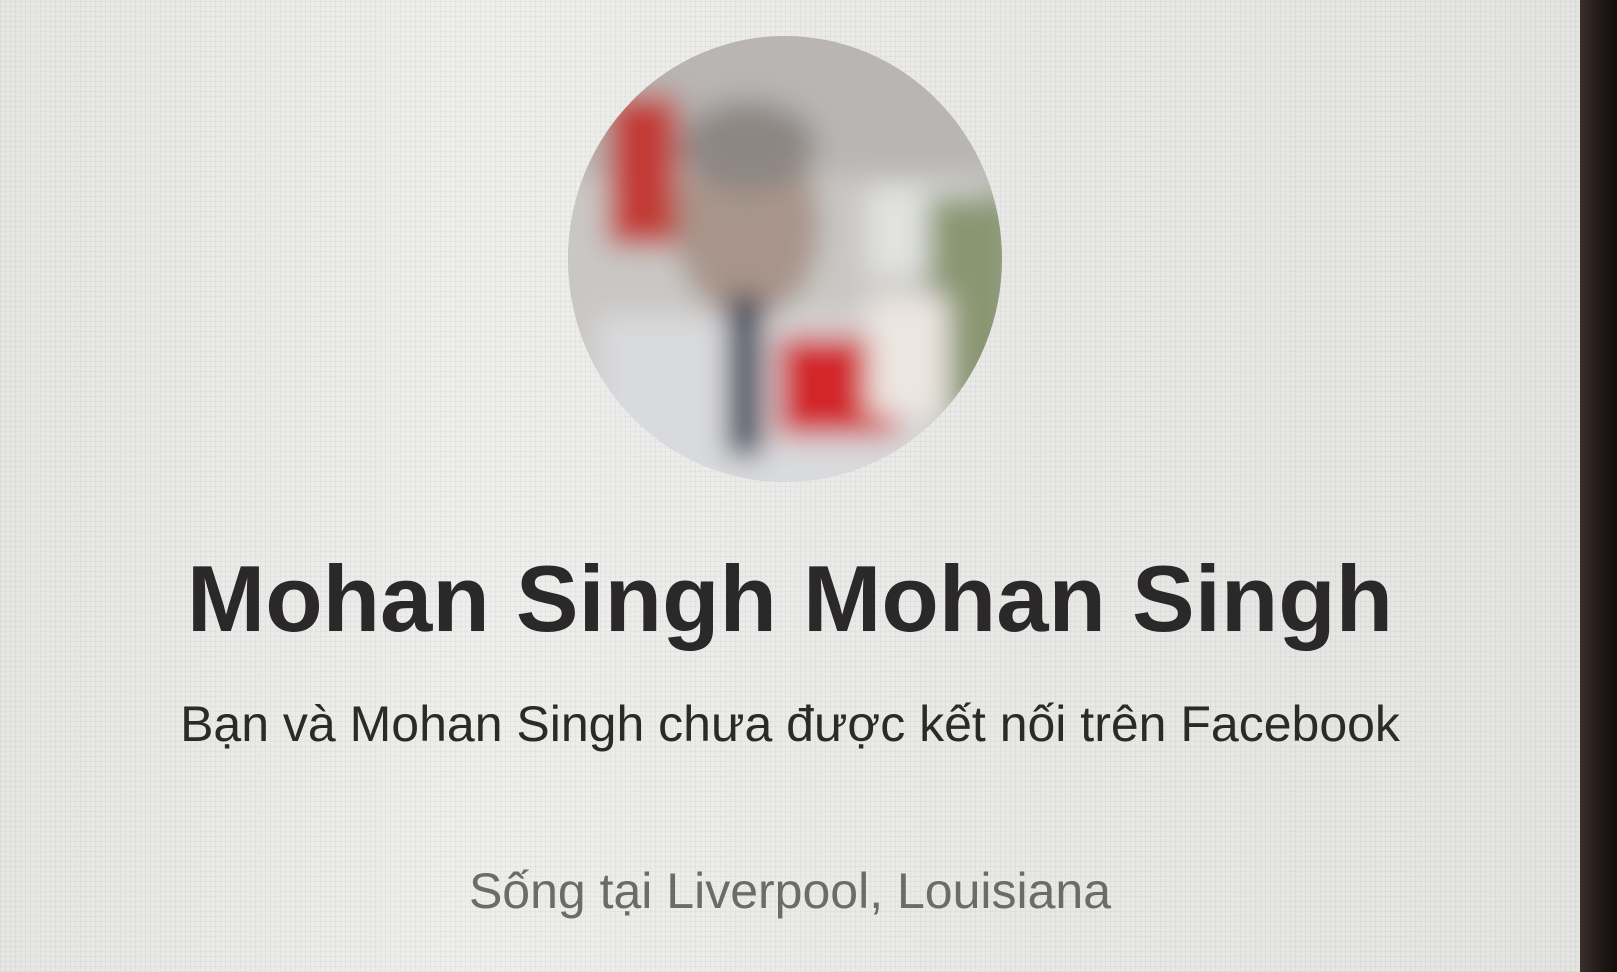  I want to click on device-bezel, so click(1598, 486).